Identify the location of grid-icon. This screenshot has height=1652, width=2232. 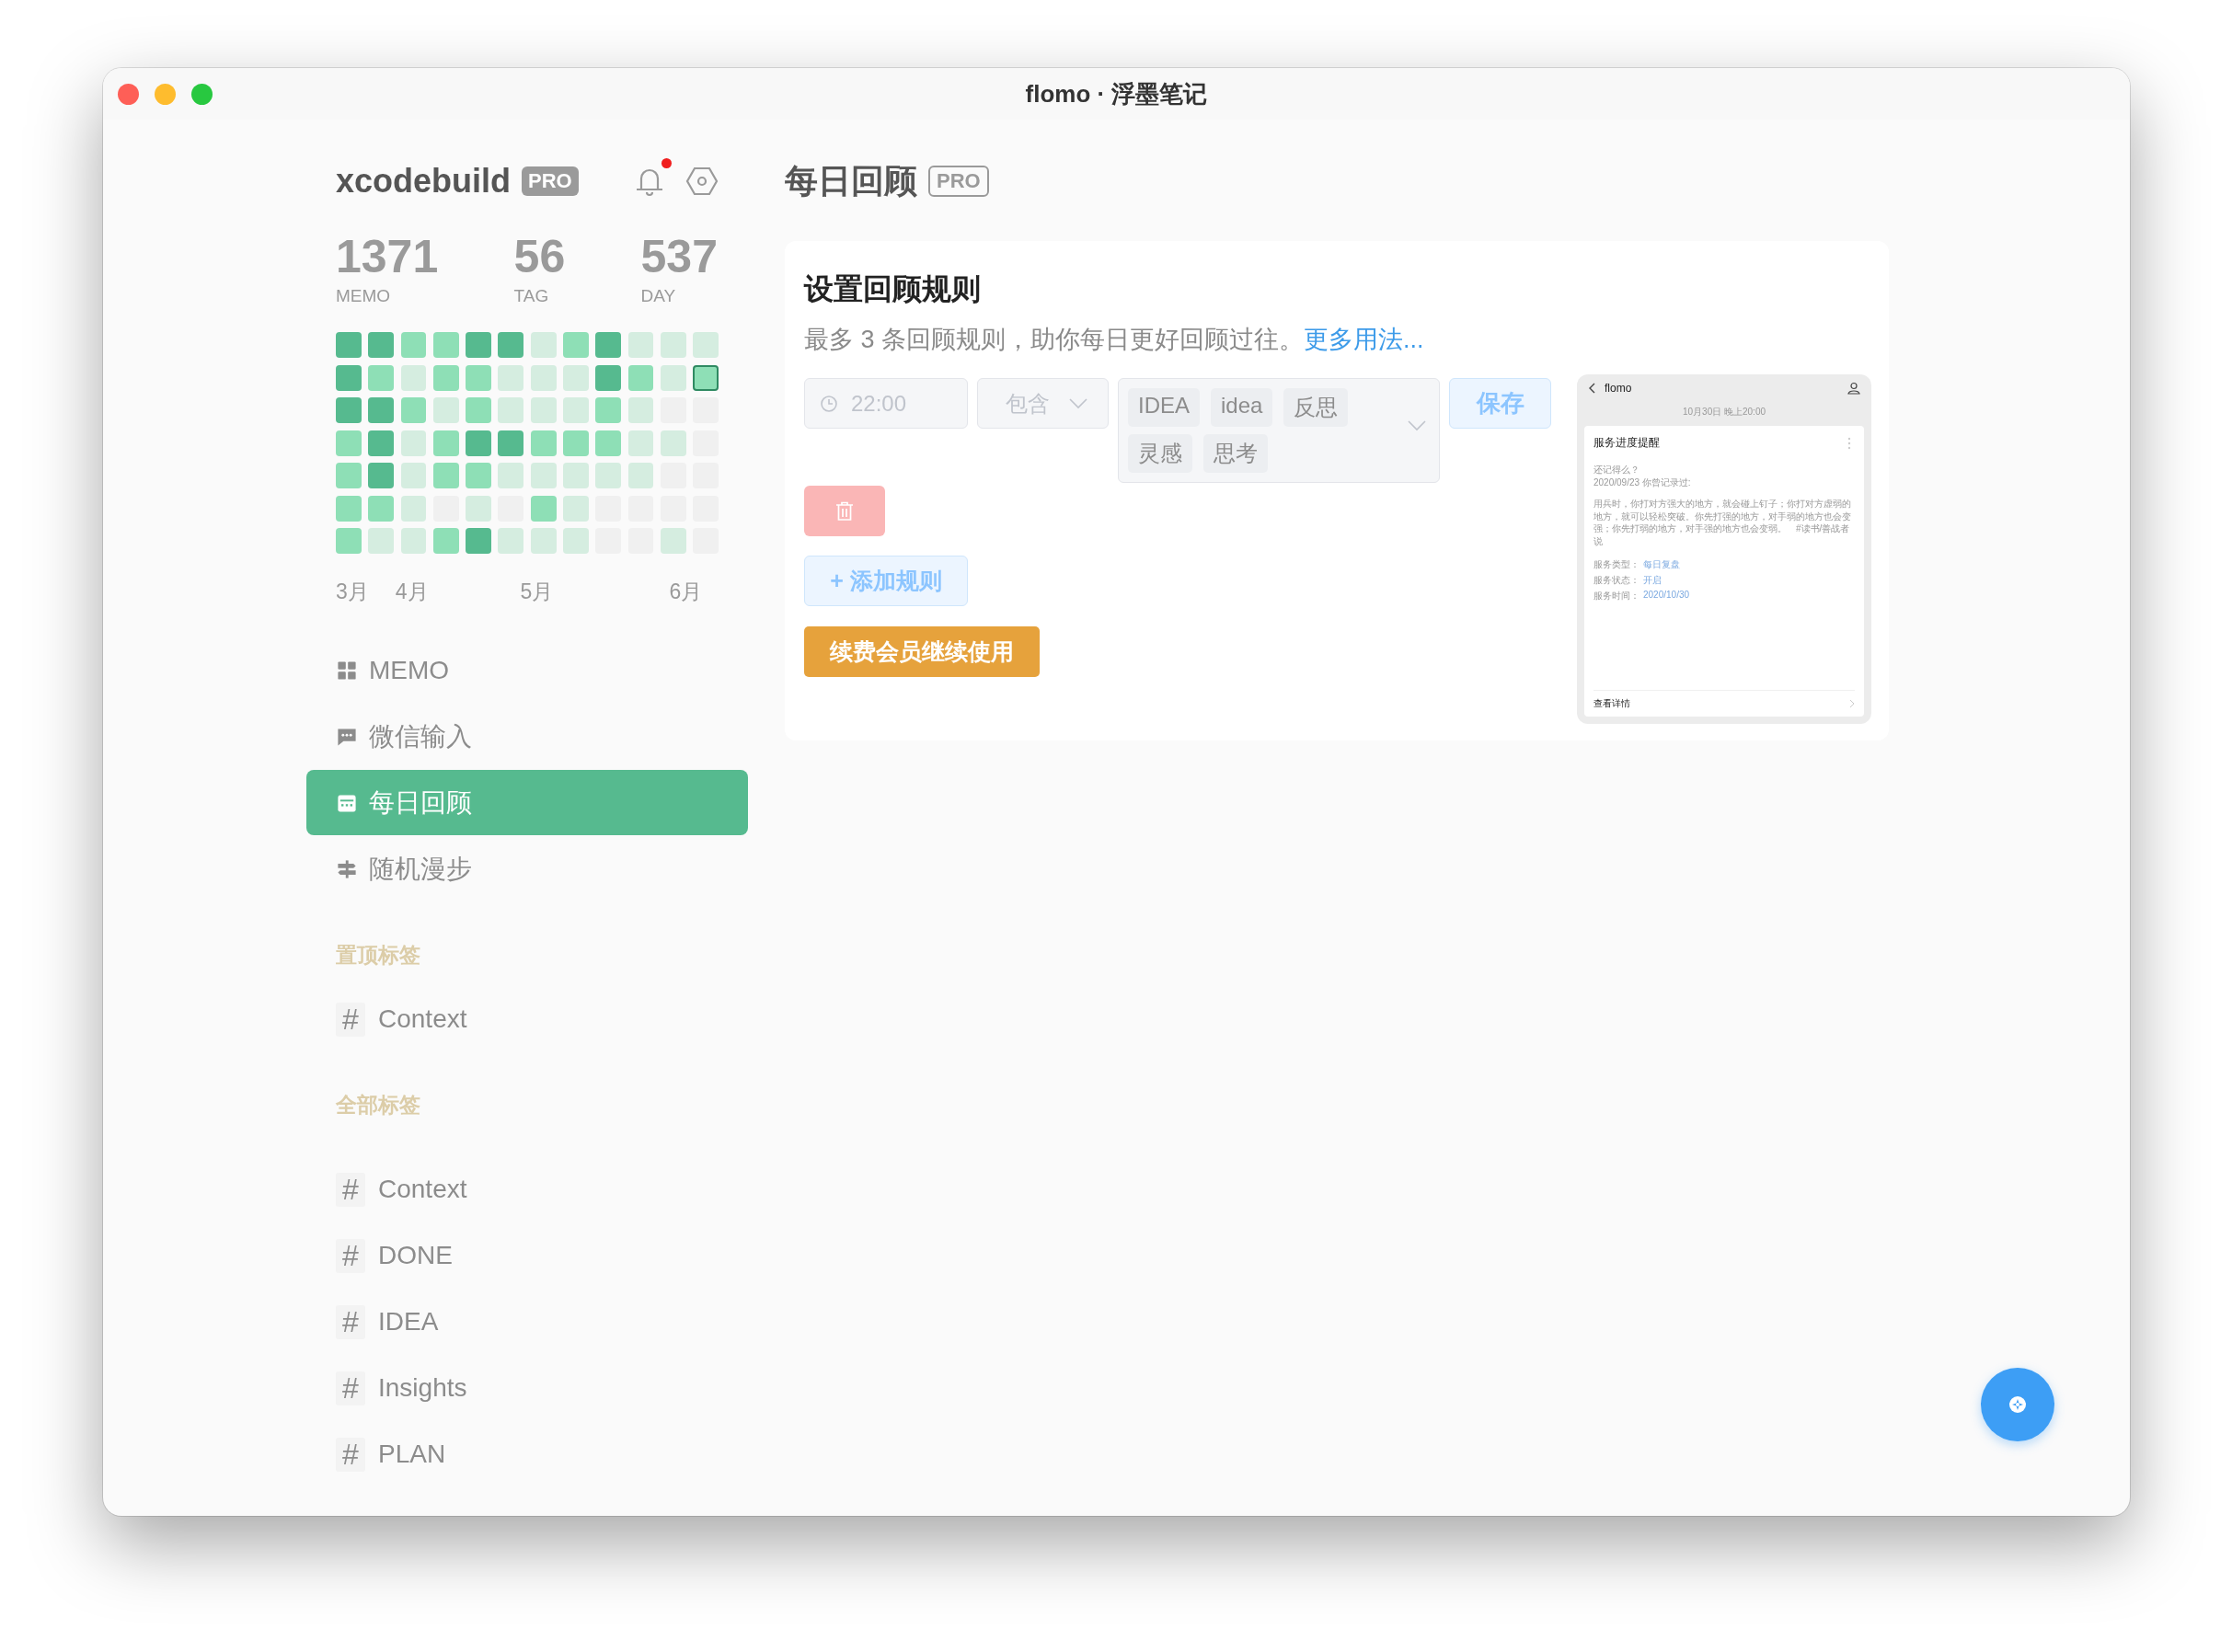
(347, 670).